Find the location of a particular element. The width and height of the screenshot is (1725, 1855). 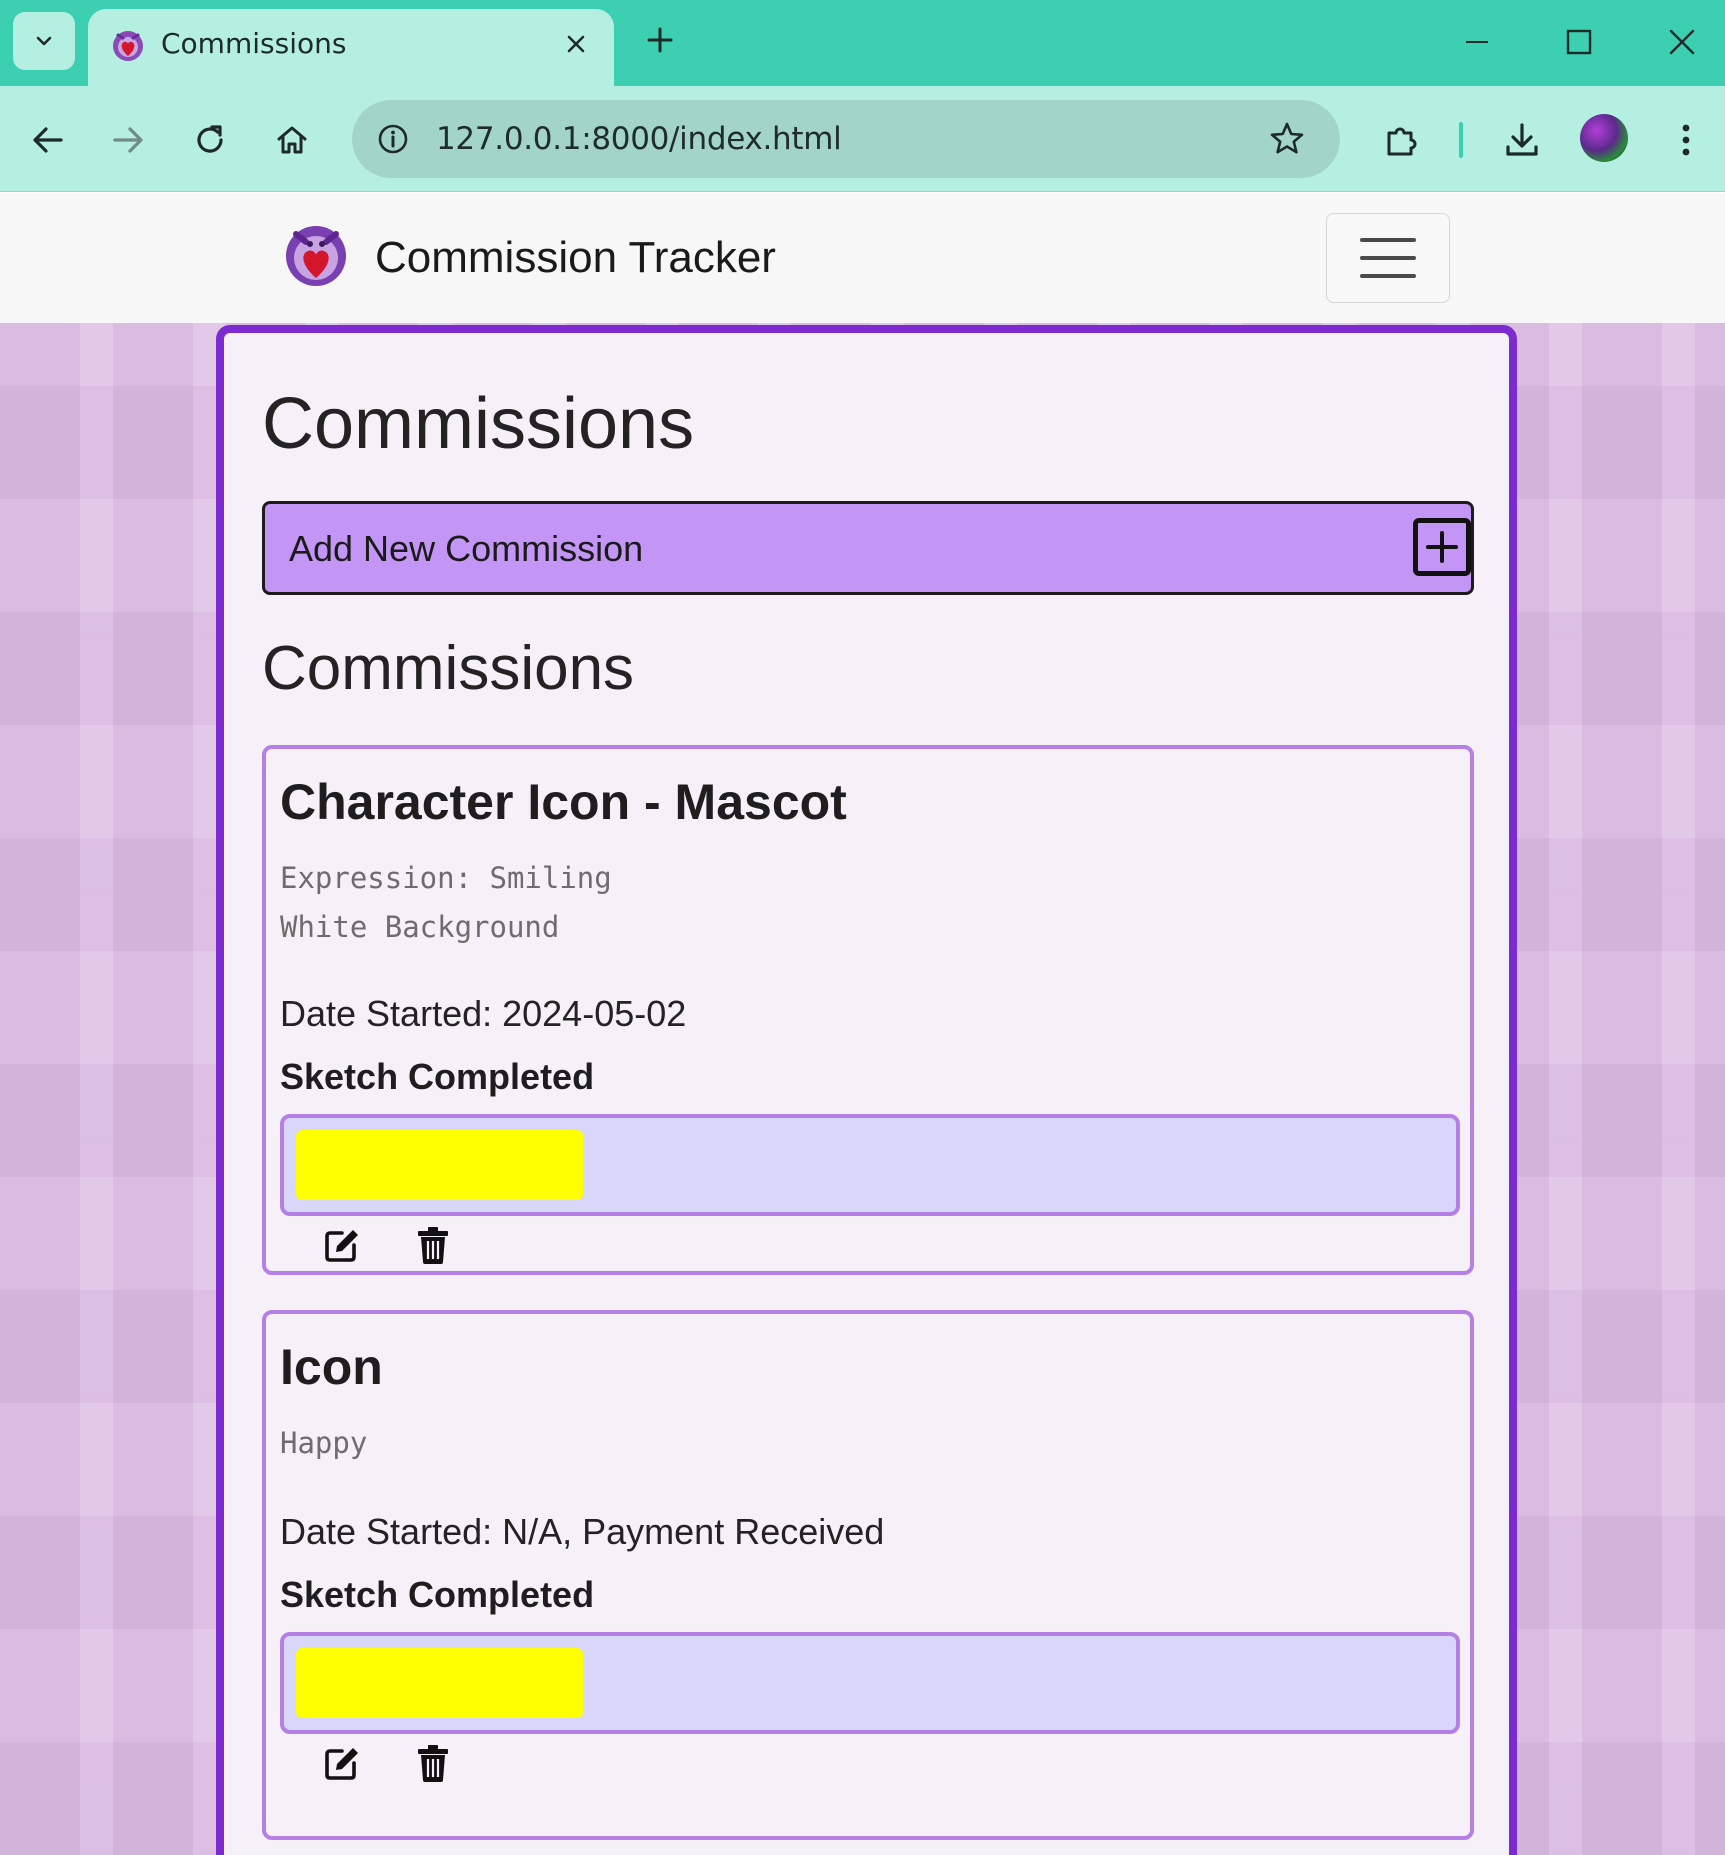

url-text: 127.0.0.1:8000/index.html is located at coordinates (639, 139).